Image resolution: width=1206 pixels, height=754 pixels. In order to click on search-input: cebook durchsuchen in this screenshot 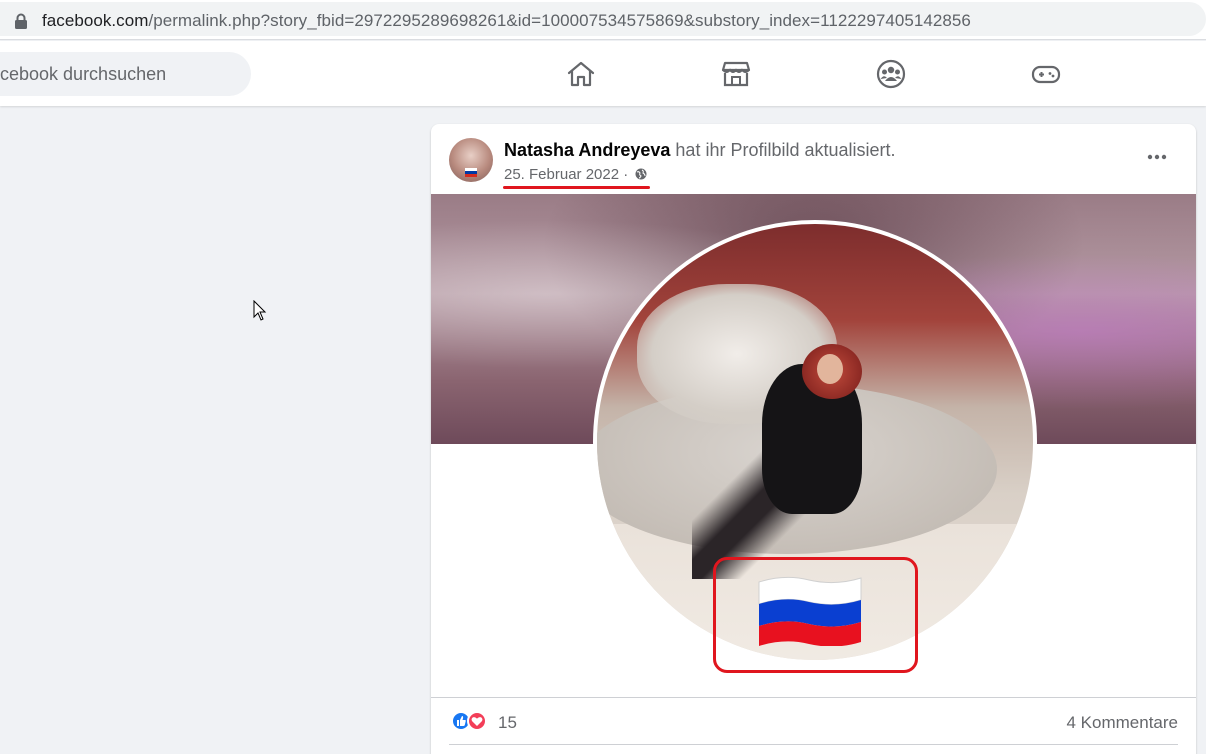, I will do `click(125, 74)`.